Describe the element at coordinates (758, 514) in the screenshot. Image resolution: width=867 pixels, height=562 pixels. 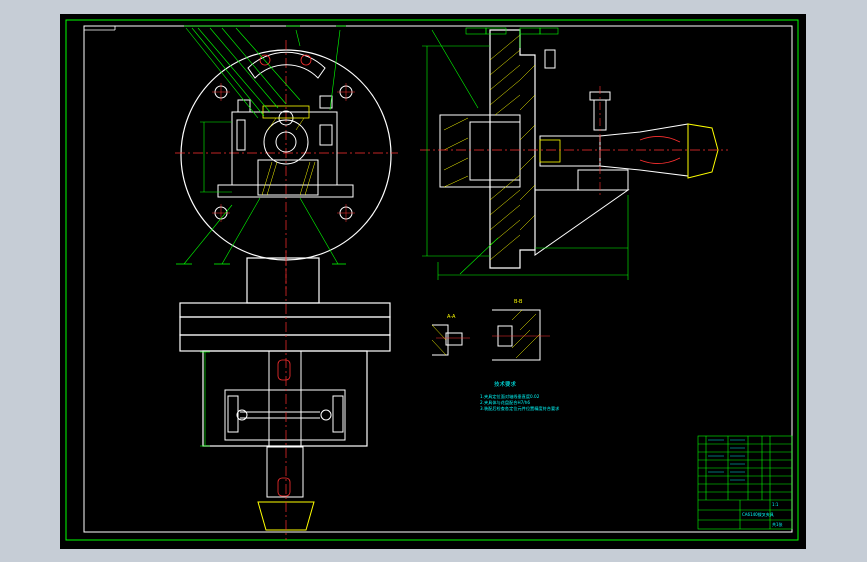
I see `title-block-drawing-title: CA6140拨叉夹具` at that location.